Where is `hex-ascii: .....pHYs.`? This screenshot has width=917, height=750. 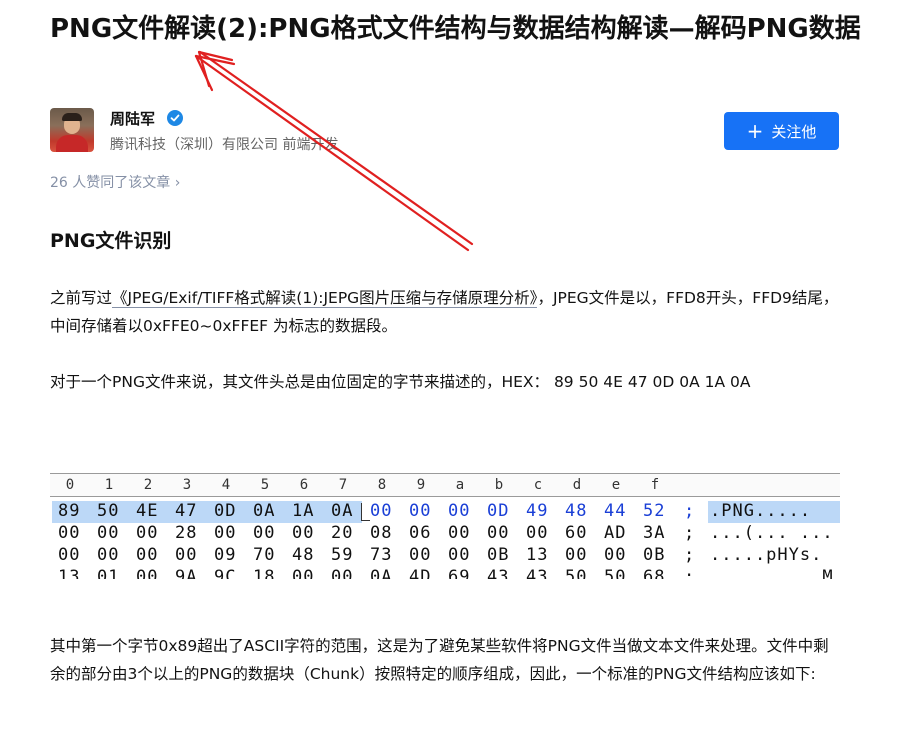 hex-ascii: .....pHYs. is located at coordinates (766, 555).